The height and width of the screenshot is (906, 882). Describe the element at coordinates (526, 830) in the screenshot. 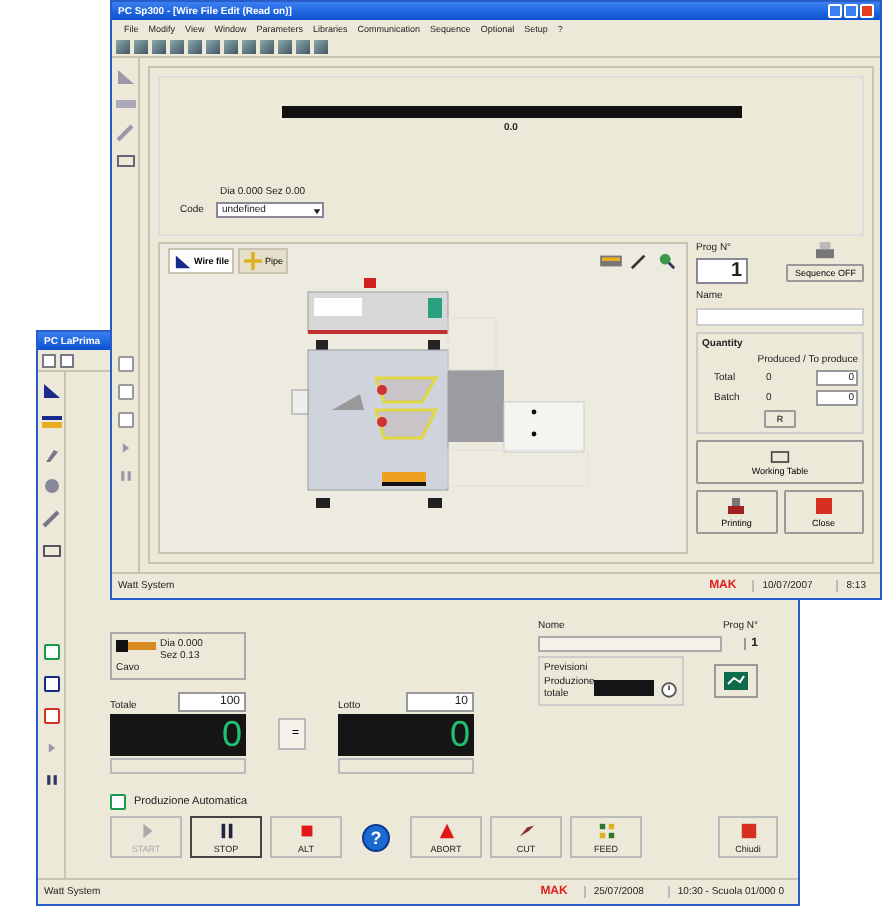

I see `blade-icon` at that location.